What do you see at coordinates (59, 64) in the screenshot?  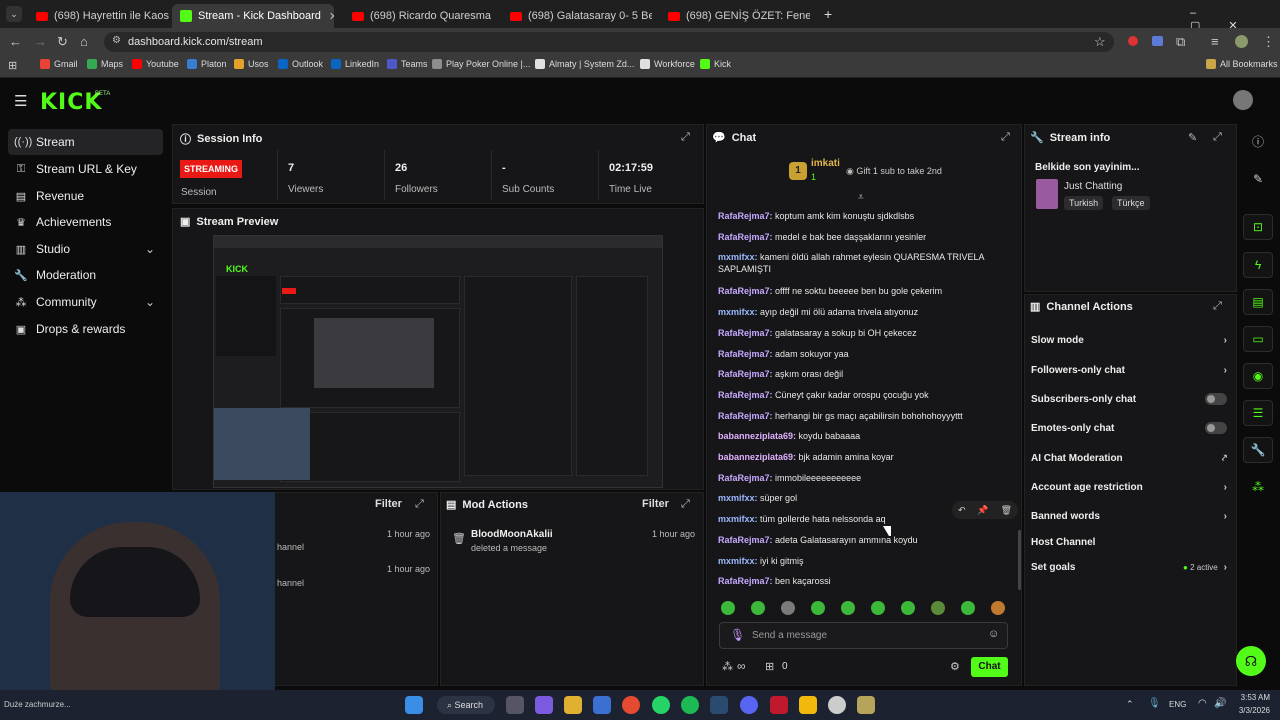 I see `bookmark-item: Gmail` at bounding box center [59, 64].